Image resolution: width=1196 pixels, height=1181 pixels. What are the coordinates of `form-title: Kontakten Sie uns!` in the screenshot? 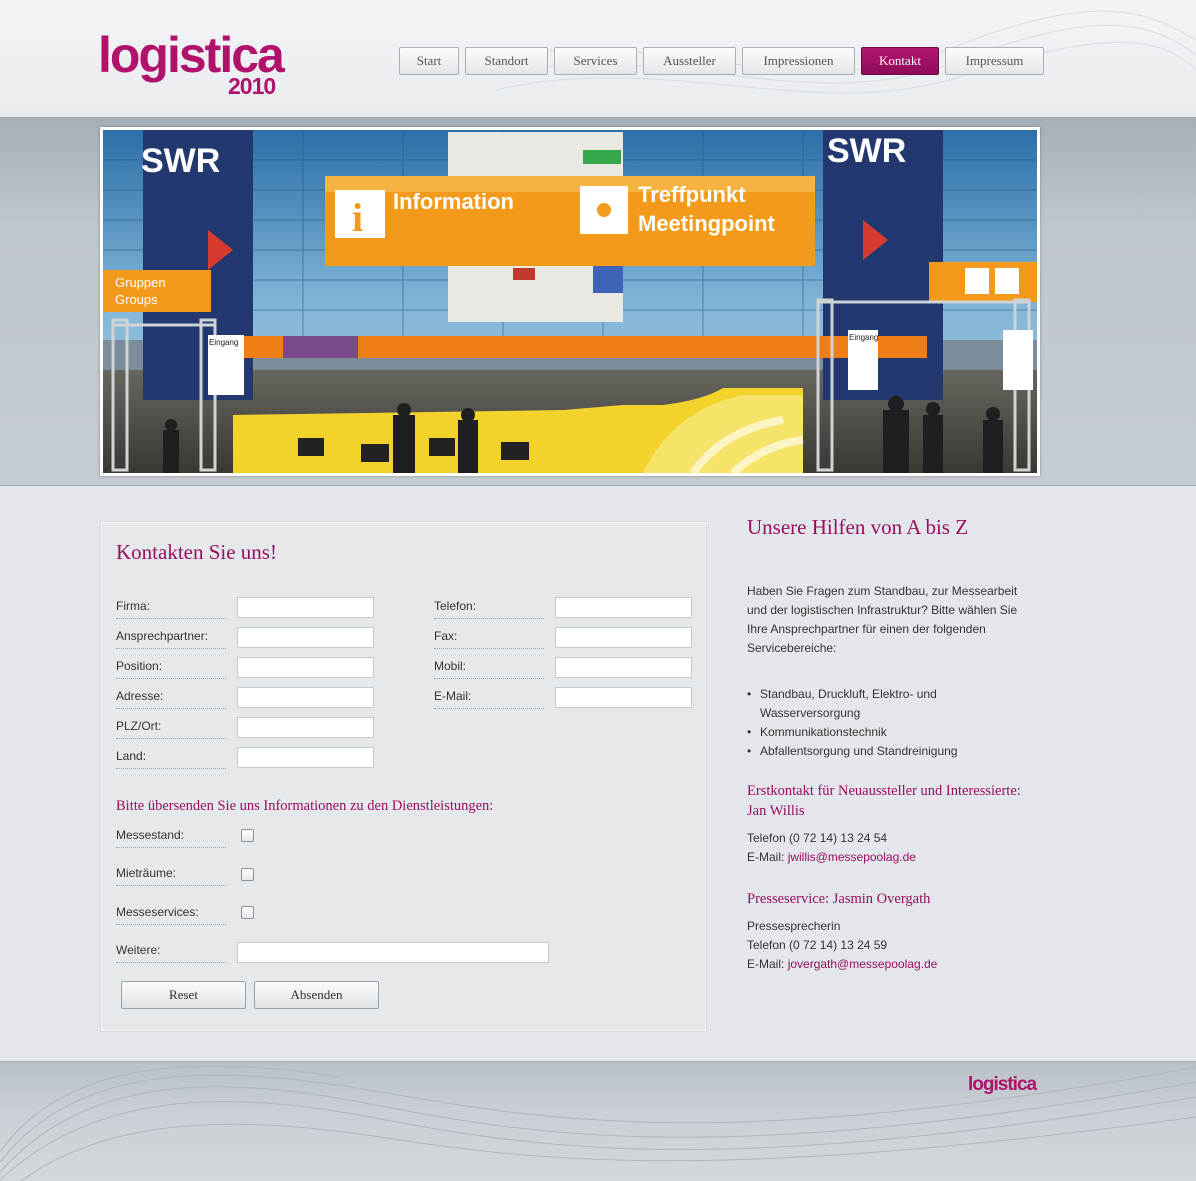 It's located at (196, 552).